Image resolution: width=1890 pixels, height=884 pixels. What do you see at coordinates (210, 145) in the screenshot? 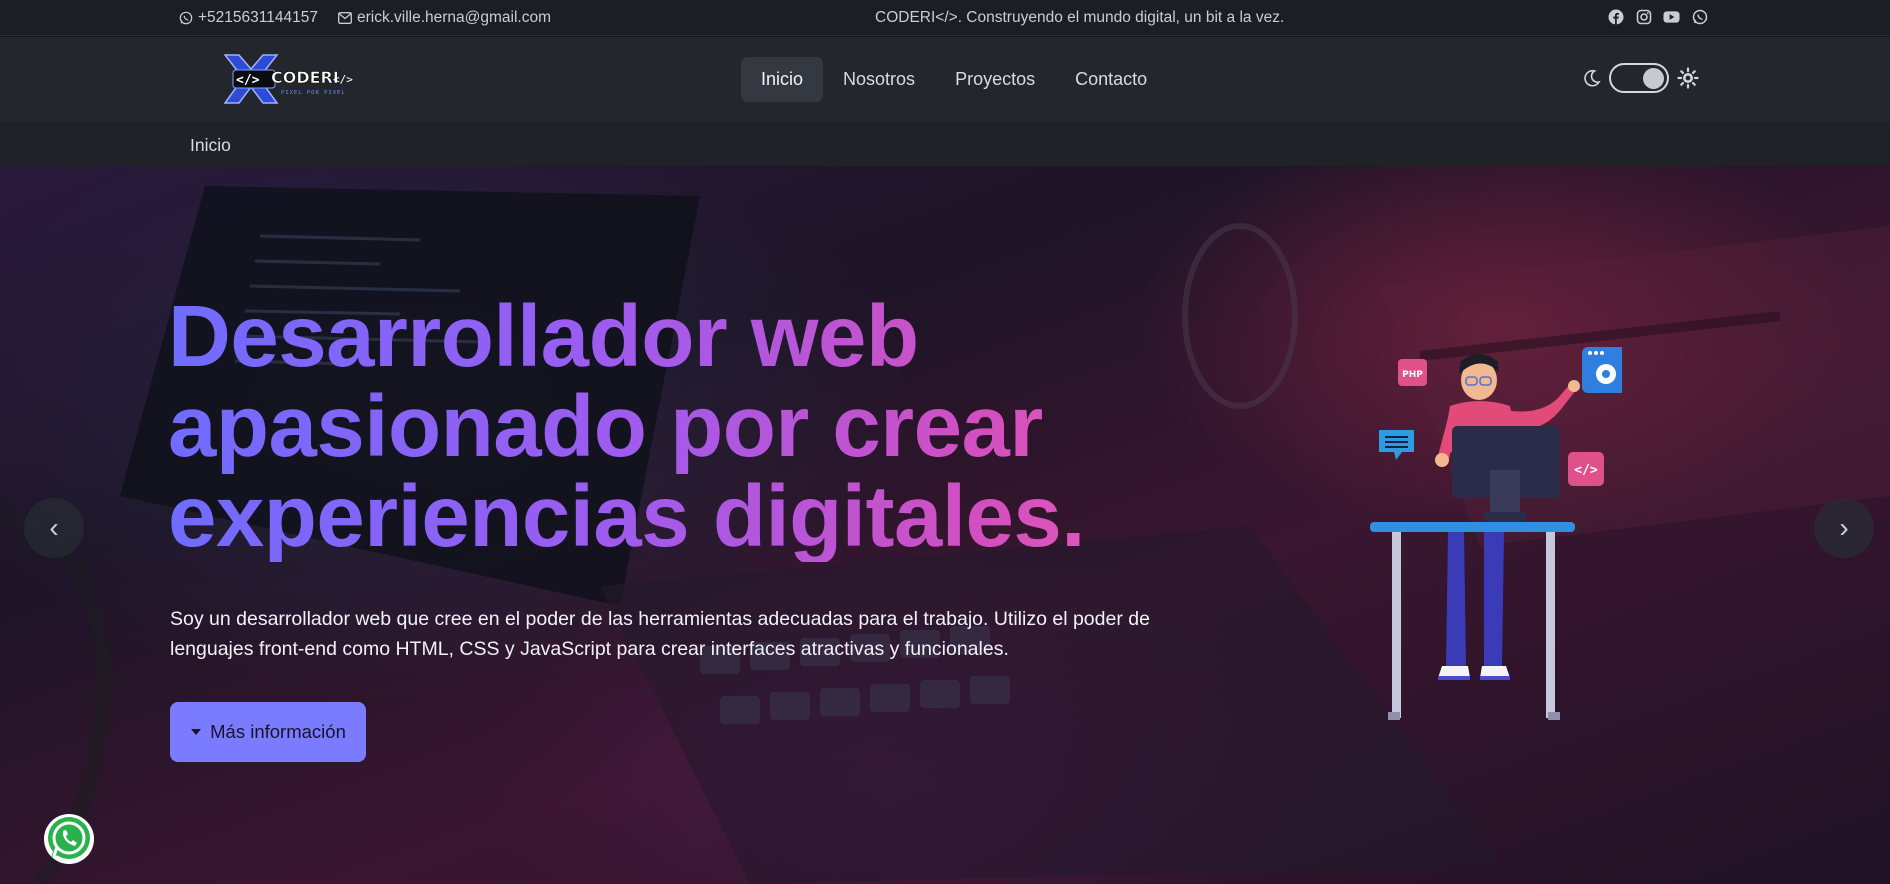
I see `breadcrumb-current: Inicio` at bounding box center [210, 145].